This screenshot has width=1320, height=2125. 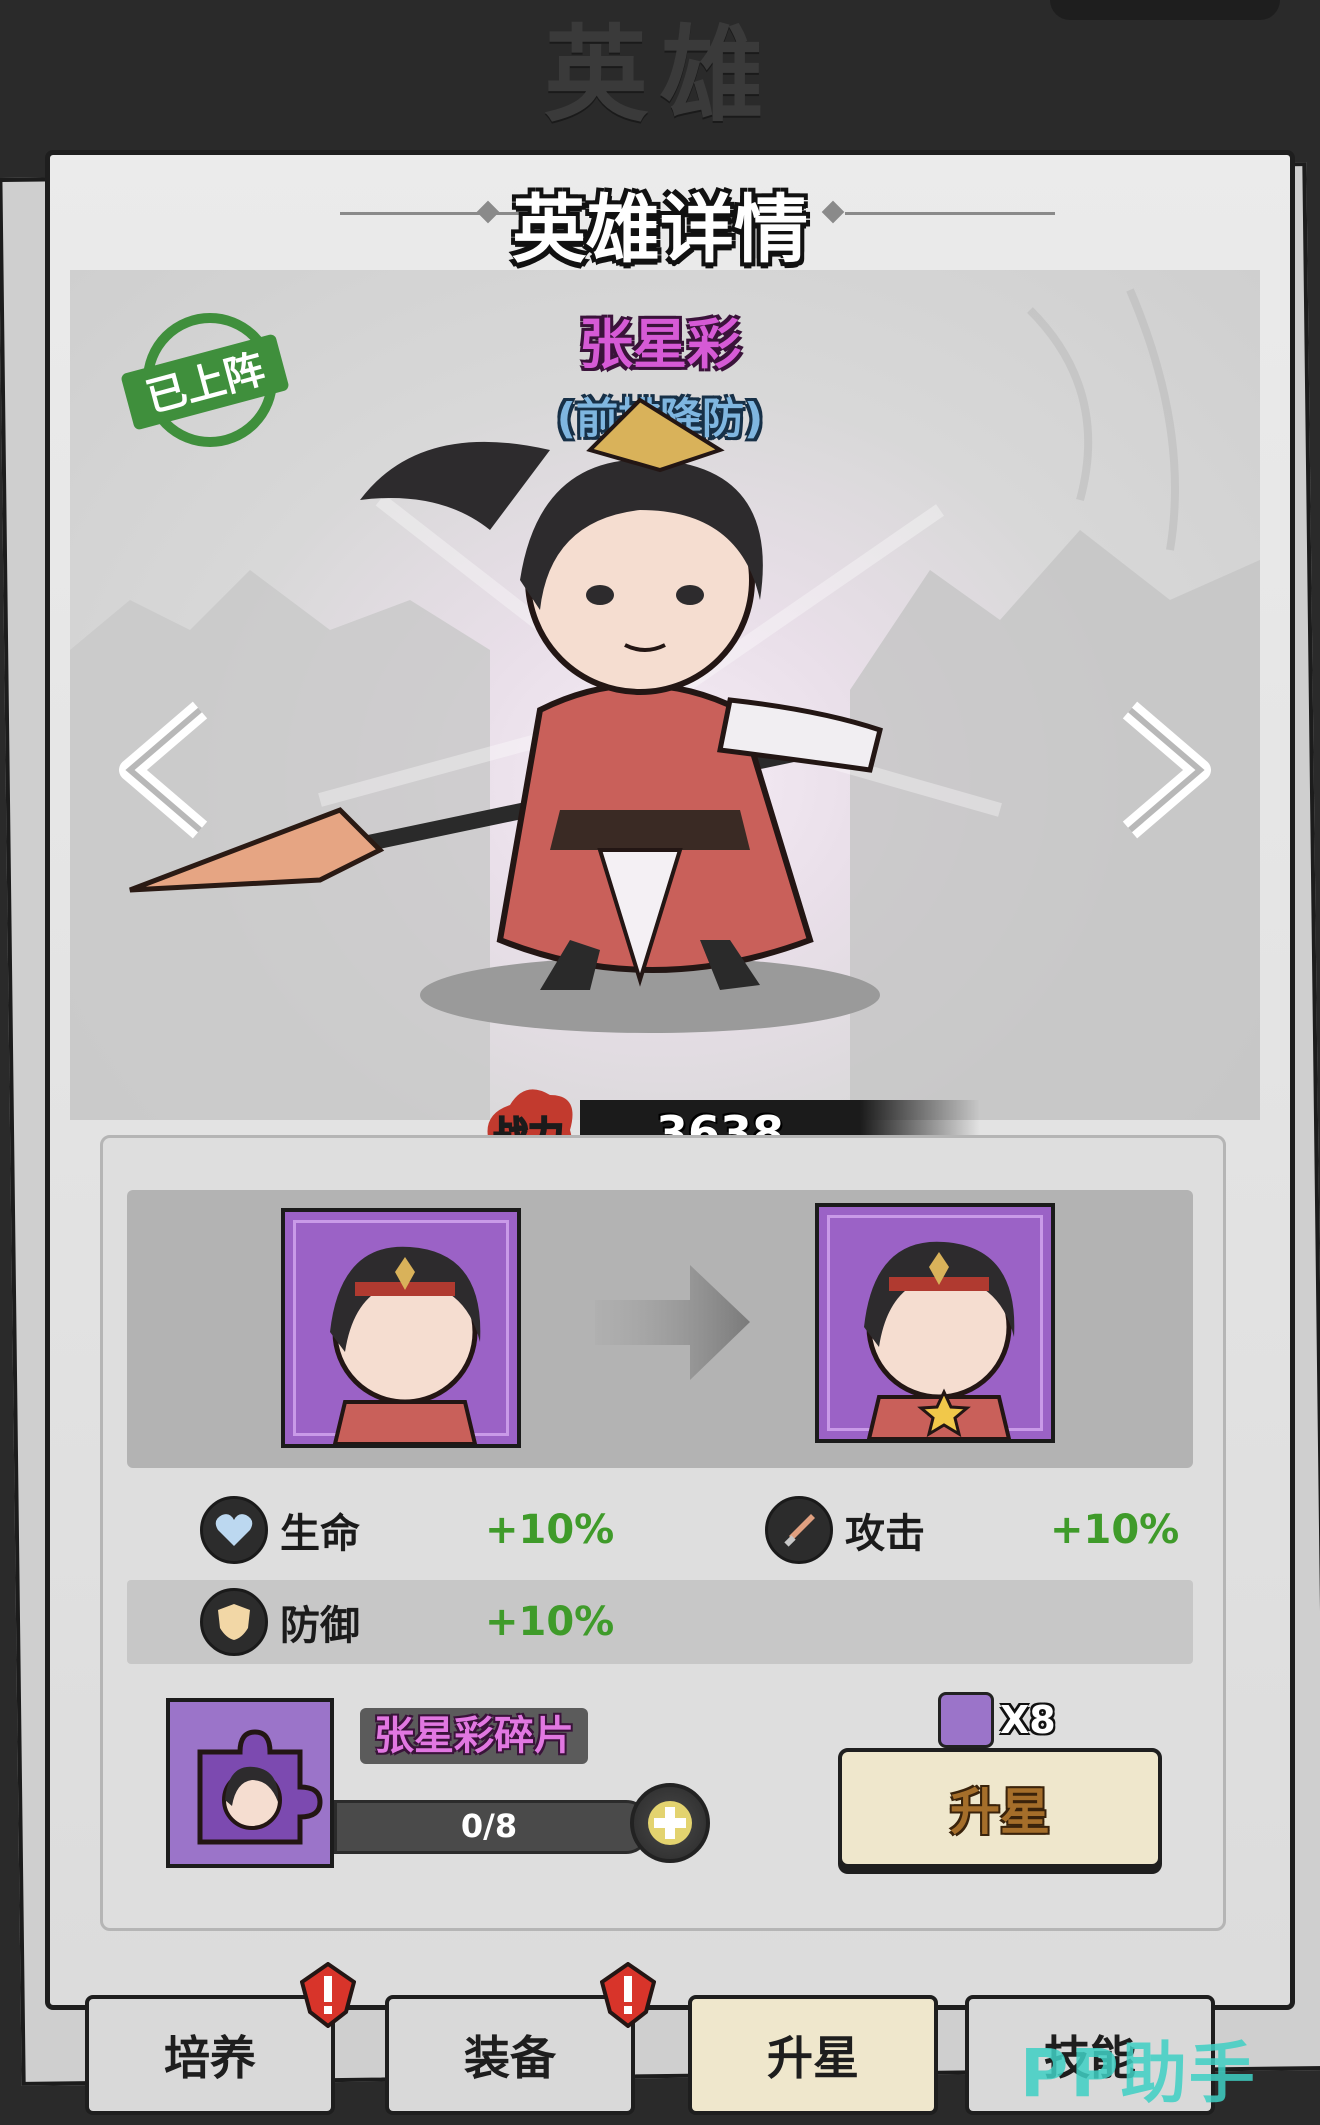 What do you see at coordinates (401, 1328) in the screenshot?
I see `current-star-portrait` at bounding box center [401, 1328].